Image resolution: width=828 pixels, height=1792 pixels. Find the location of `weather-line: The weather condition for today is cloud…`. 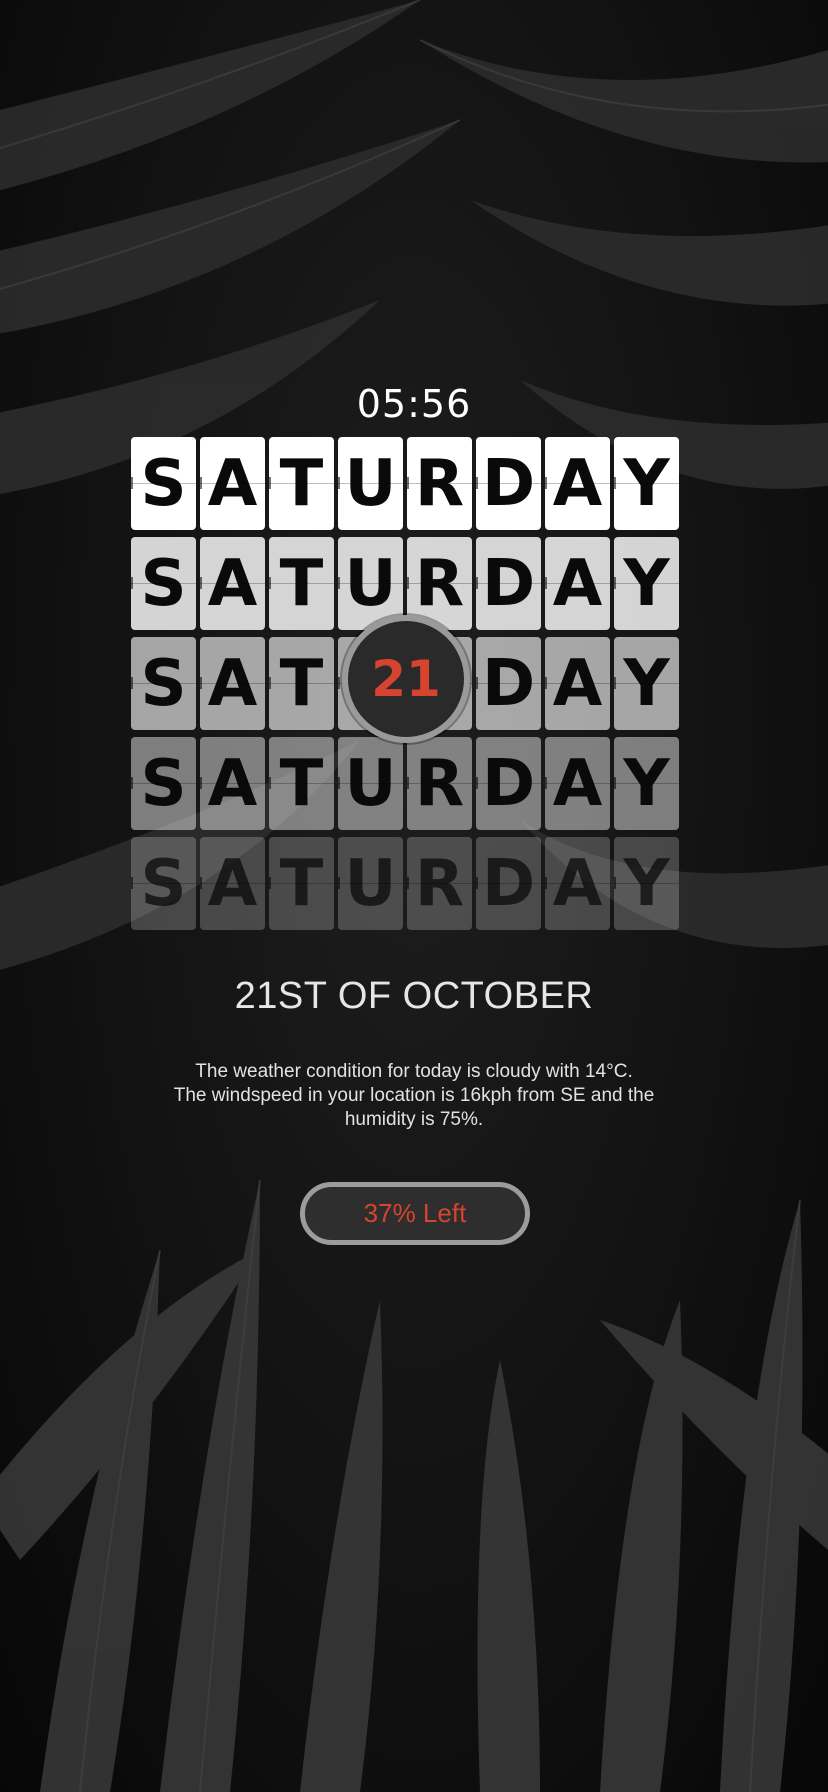

weather-line: The weather condition for today is cloud… is located at coordinates (414, 1071).